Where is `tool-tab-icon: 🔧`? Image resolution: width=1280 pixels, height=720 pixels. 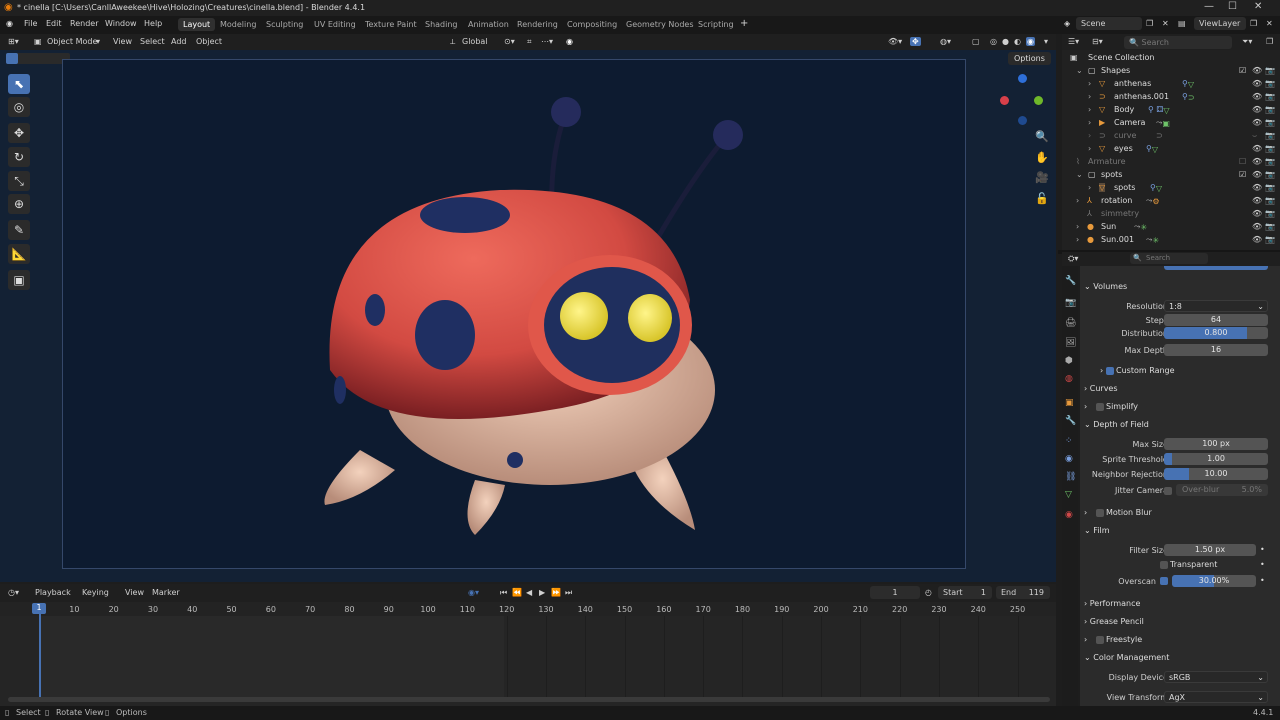
tool-tab-icon: 🔧 is located at coordinates (1070, 281).